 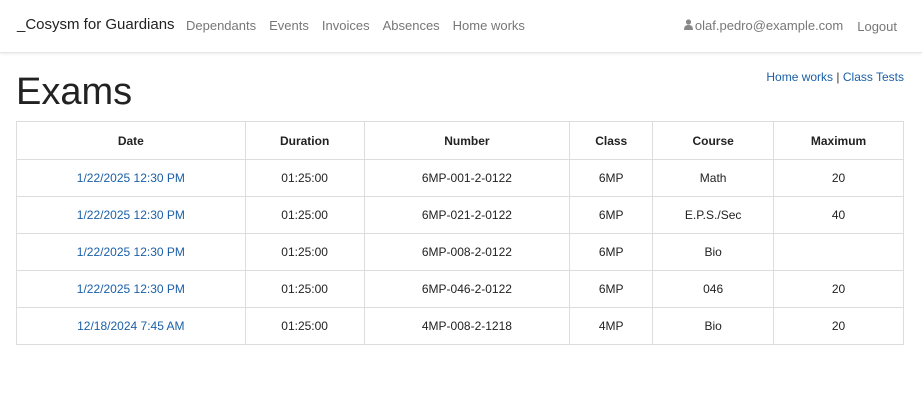 What do you see at coordinates (467, 326) in the screenshot?
I see `cell-number: 4MP-008-2-1218` at bounding box center [467, 326].